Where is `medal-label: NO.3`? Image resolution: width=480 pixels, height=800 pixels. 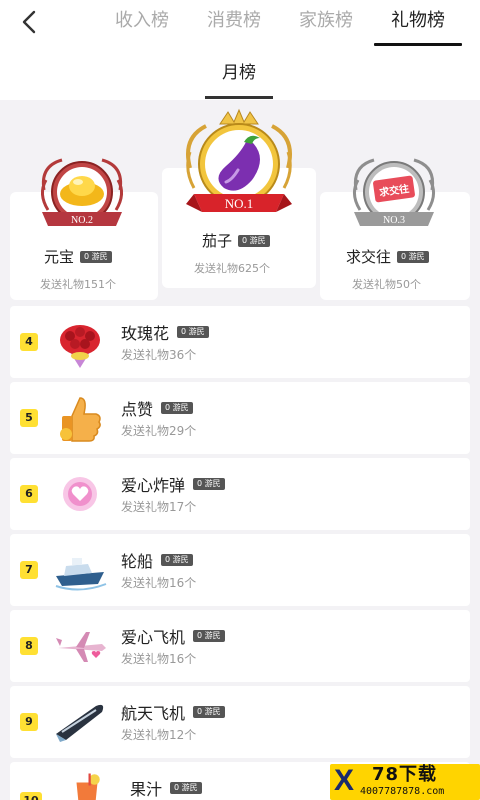 medal-label: NO.3 is located at coordinates (394, 220).